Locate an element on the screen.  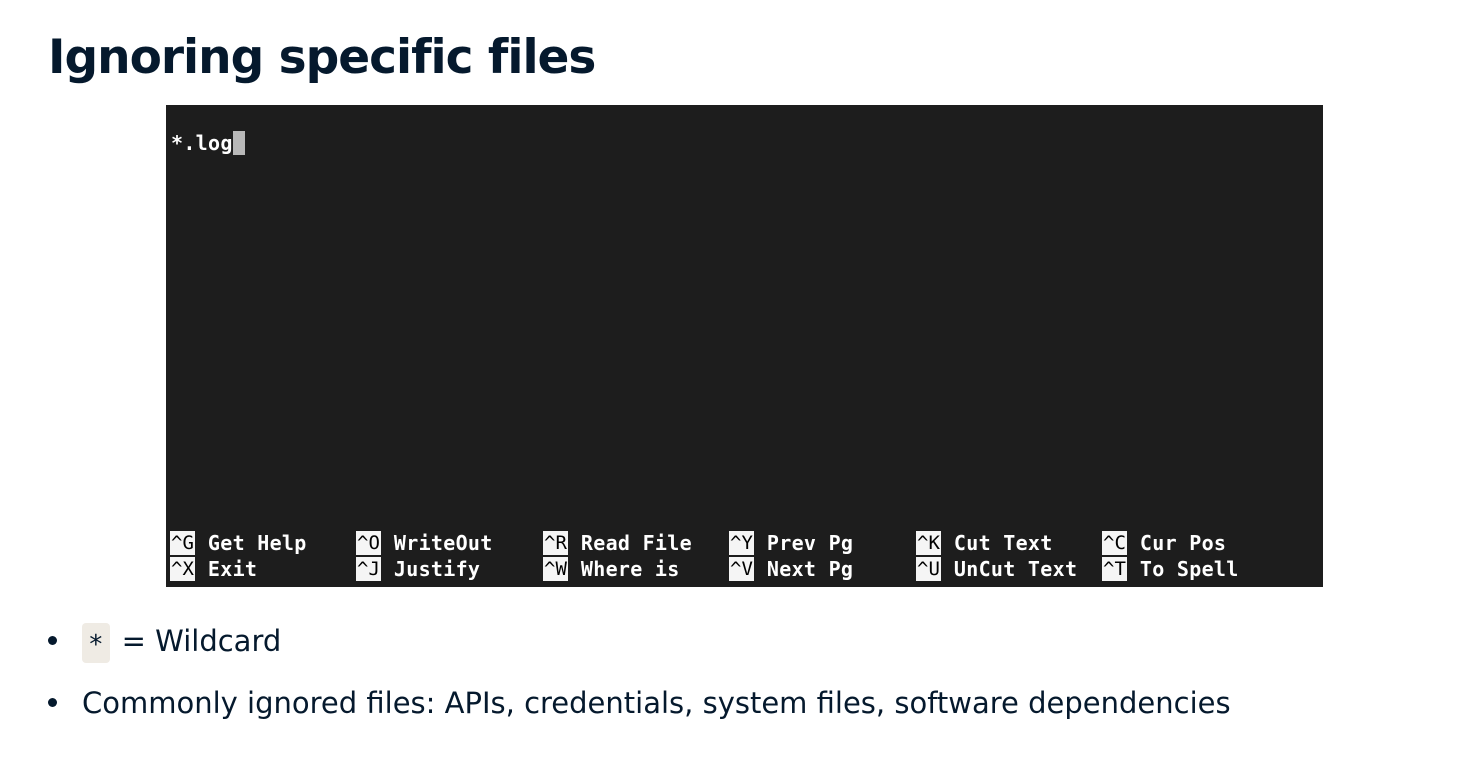
shortcut-writeout: ^O WriteOut is located at coordinates (424, 543).